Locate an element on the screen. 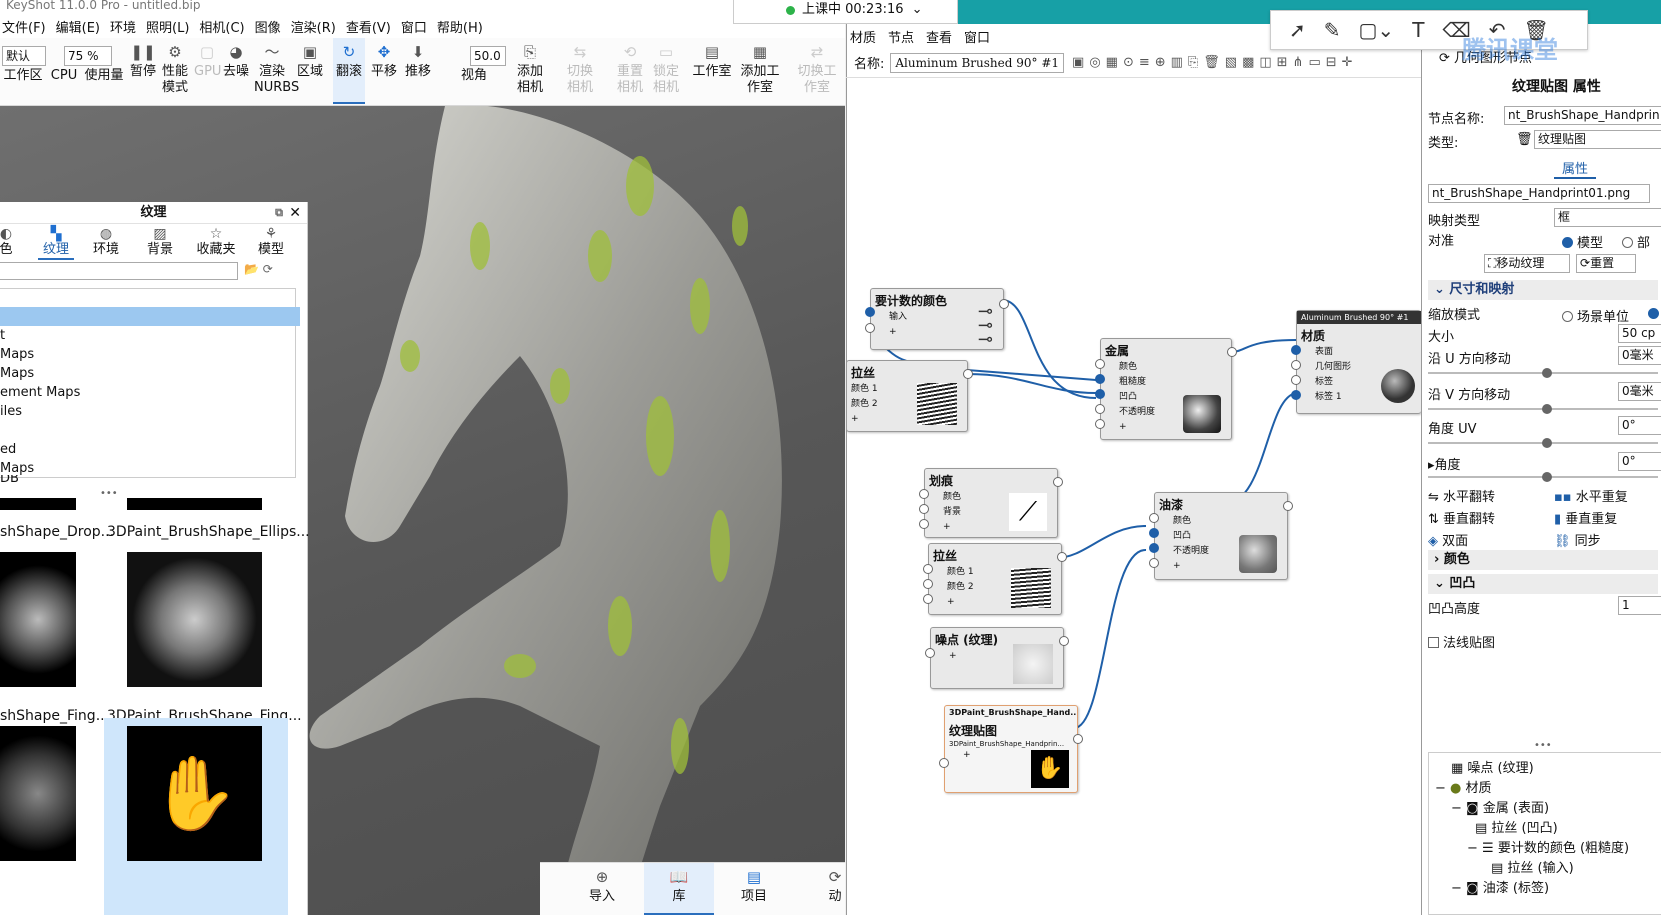  trash-icon: 🗑 is located at coordinates (1524, 139).